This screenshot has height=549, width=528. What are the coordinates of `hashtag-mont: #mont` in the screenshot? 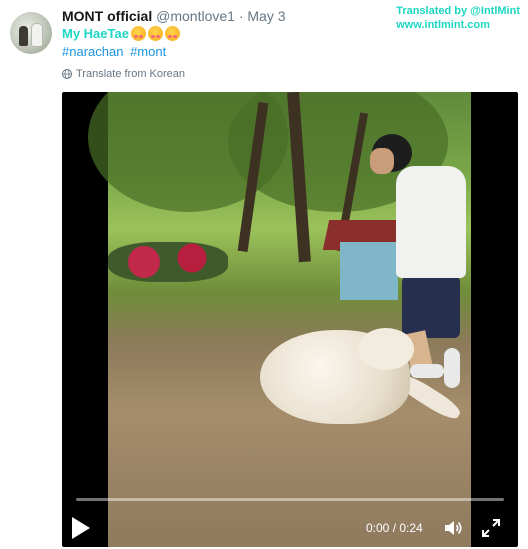 It's located at (148, 51).